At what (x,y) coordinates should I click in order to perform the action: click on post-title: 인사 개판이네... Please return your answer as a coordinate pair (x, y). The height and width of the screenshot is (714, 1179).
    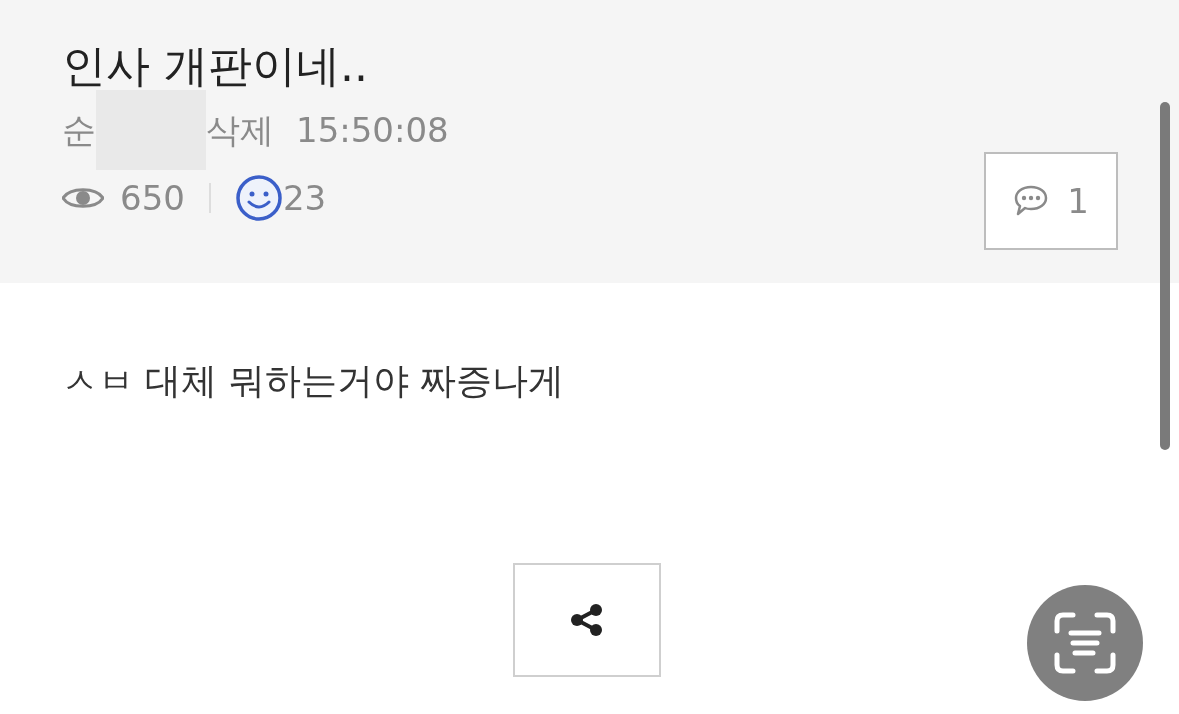
    Looking at the image, I should click on (215, 66).